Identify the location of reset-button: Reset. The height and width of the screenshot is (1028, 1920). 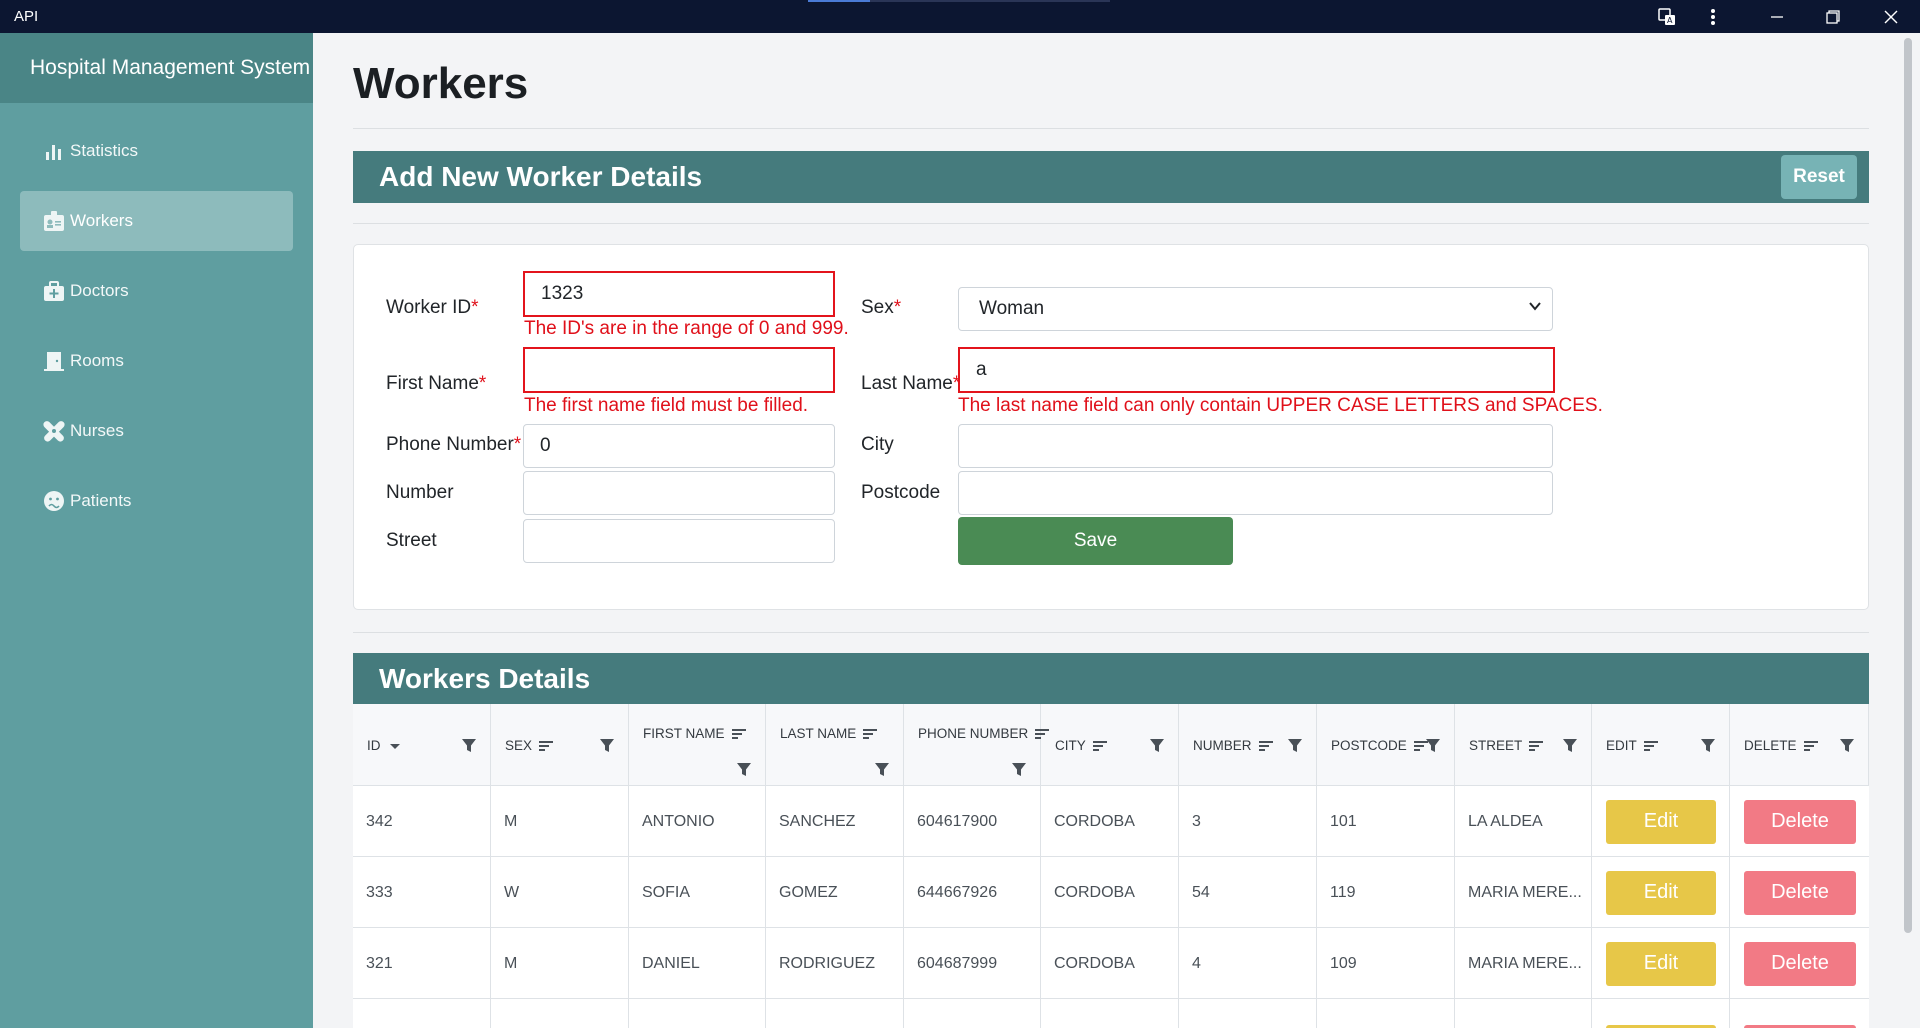
(1819, 177).